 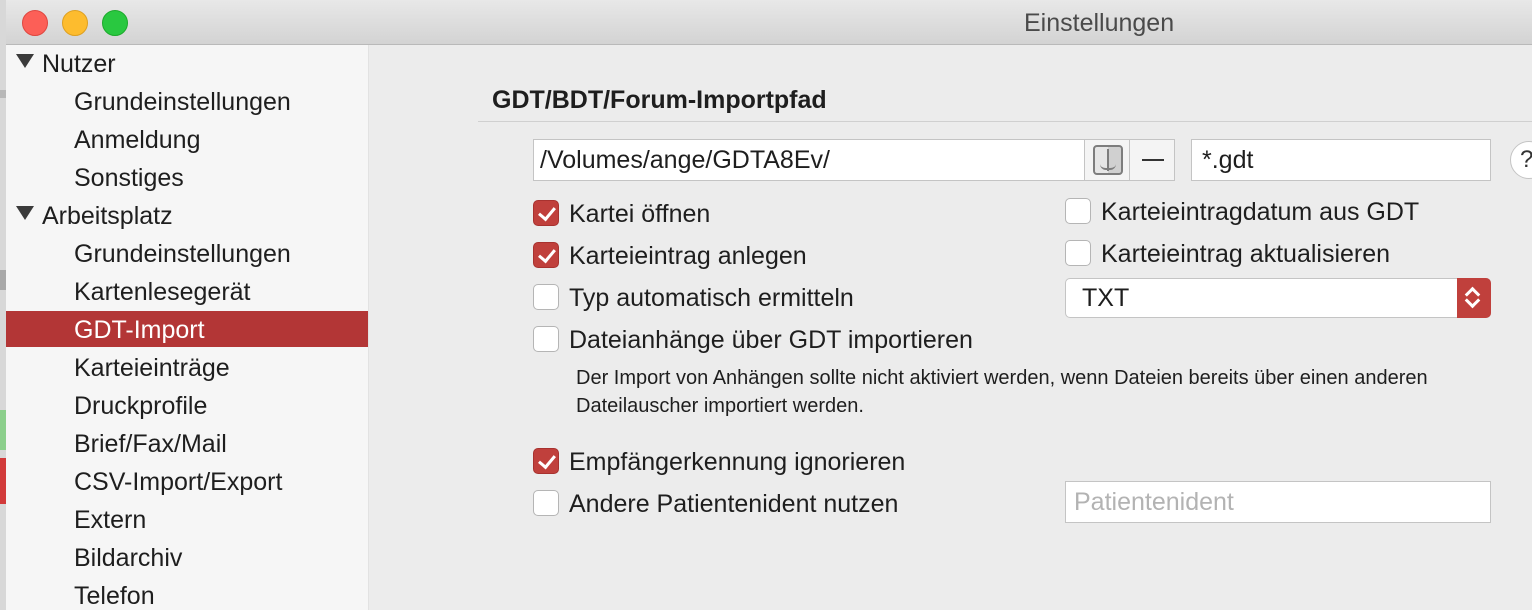 What do you see at coordinates (107, 216) in the screenshot?
I see `sidebar-group-label: Arbeitsplatz` at bounding box center [107, 216].